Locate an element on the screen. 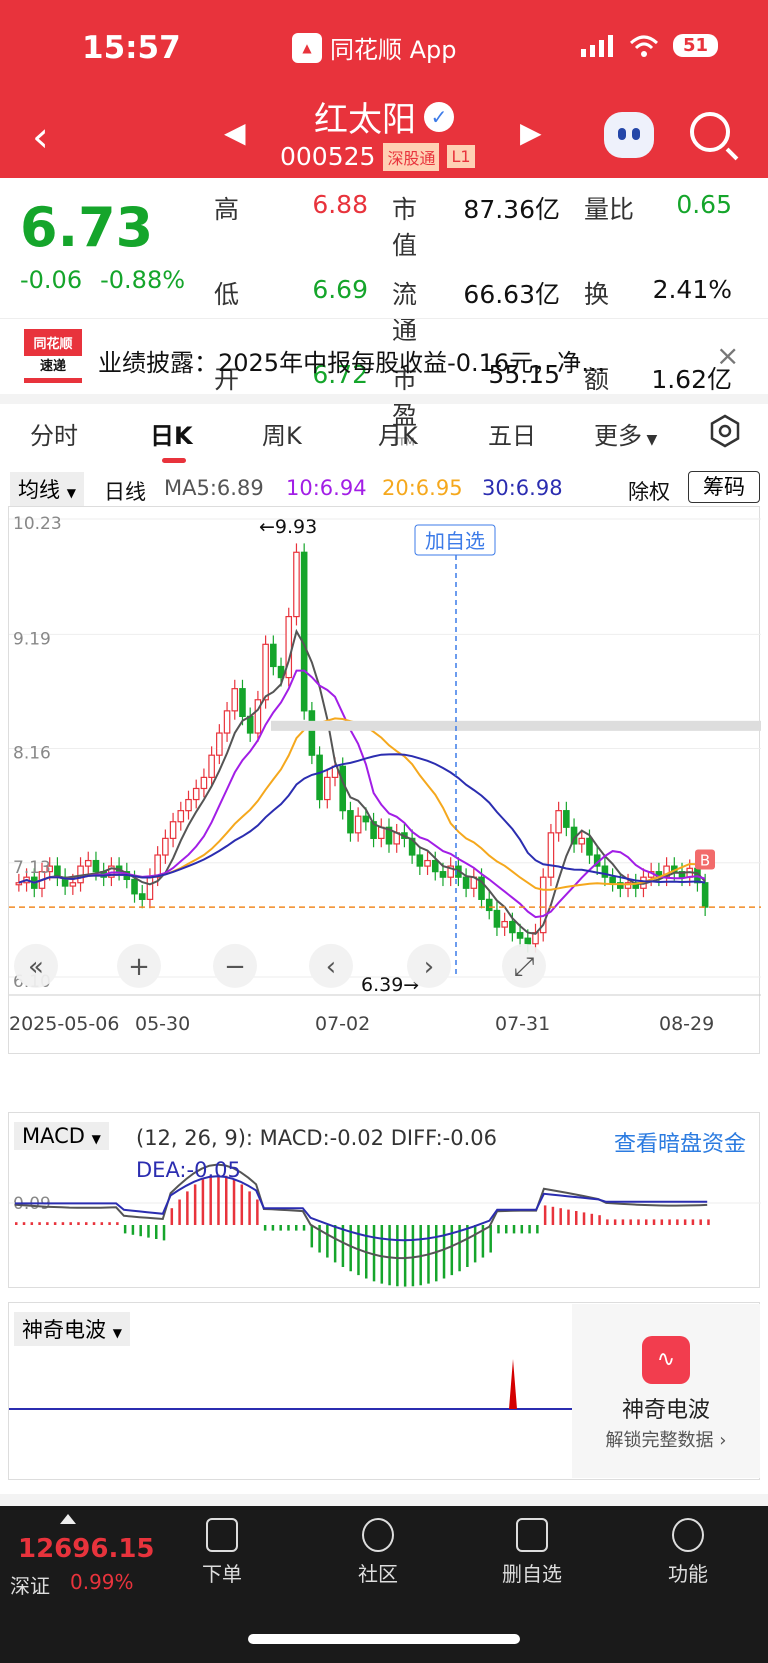  order-label: 下单 is located at coordinates (222, 1574).